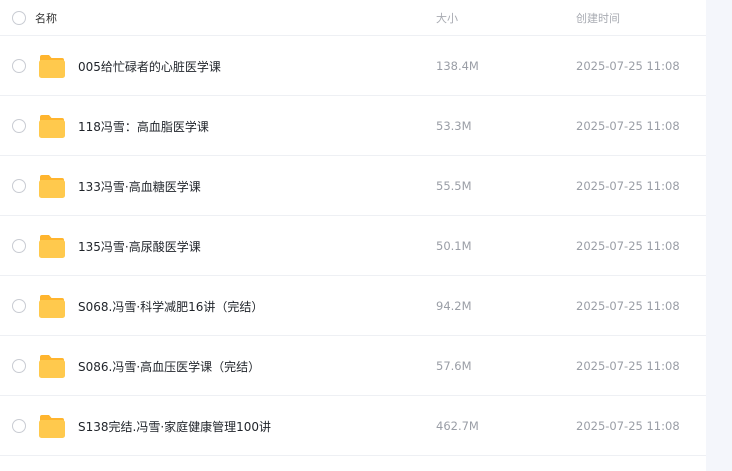 The width and height of the screenshot is (732, 471). What do you see at coordinates (46, 18) in the screenshot?
I see `column-header-name: 名称` at bounding box center [46, 18].